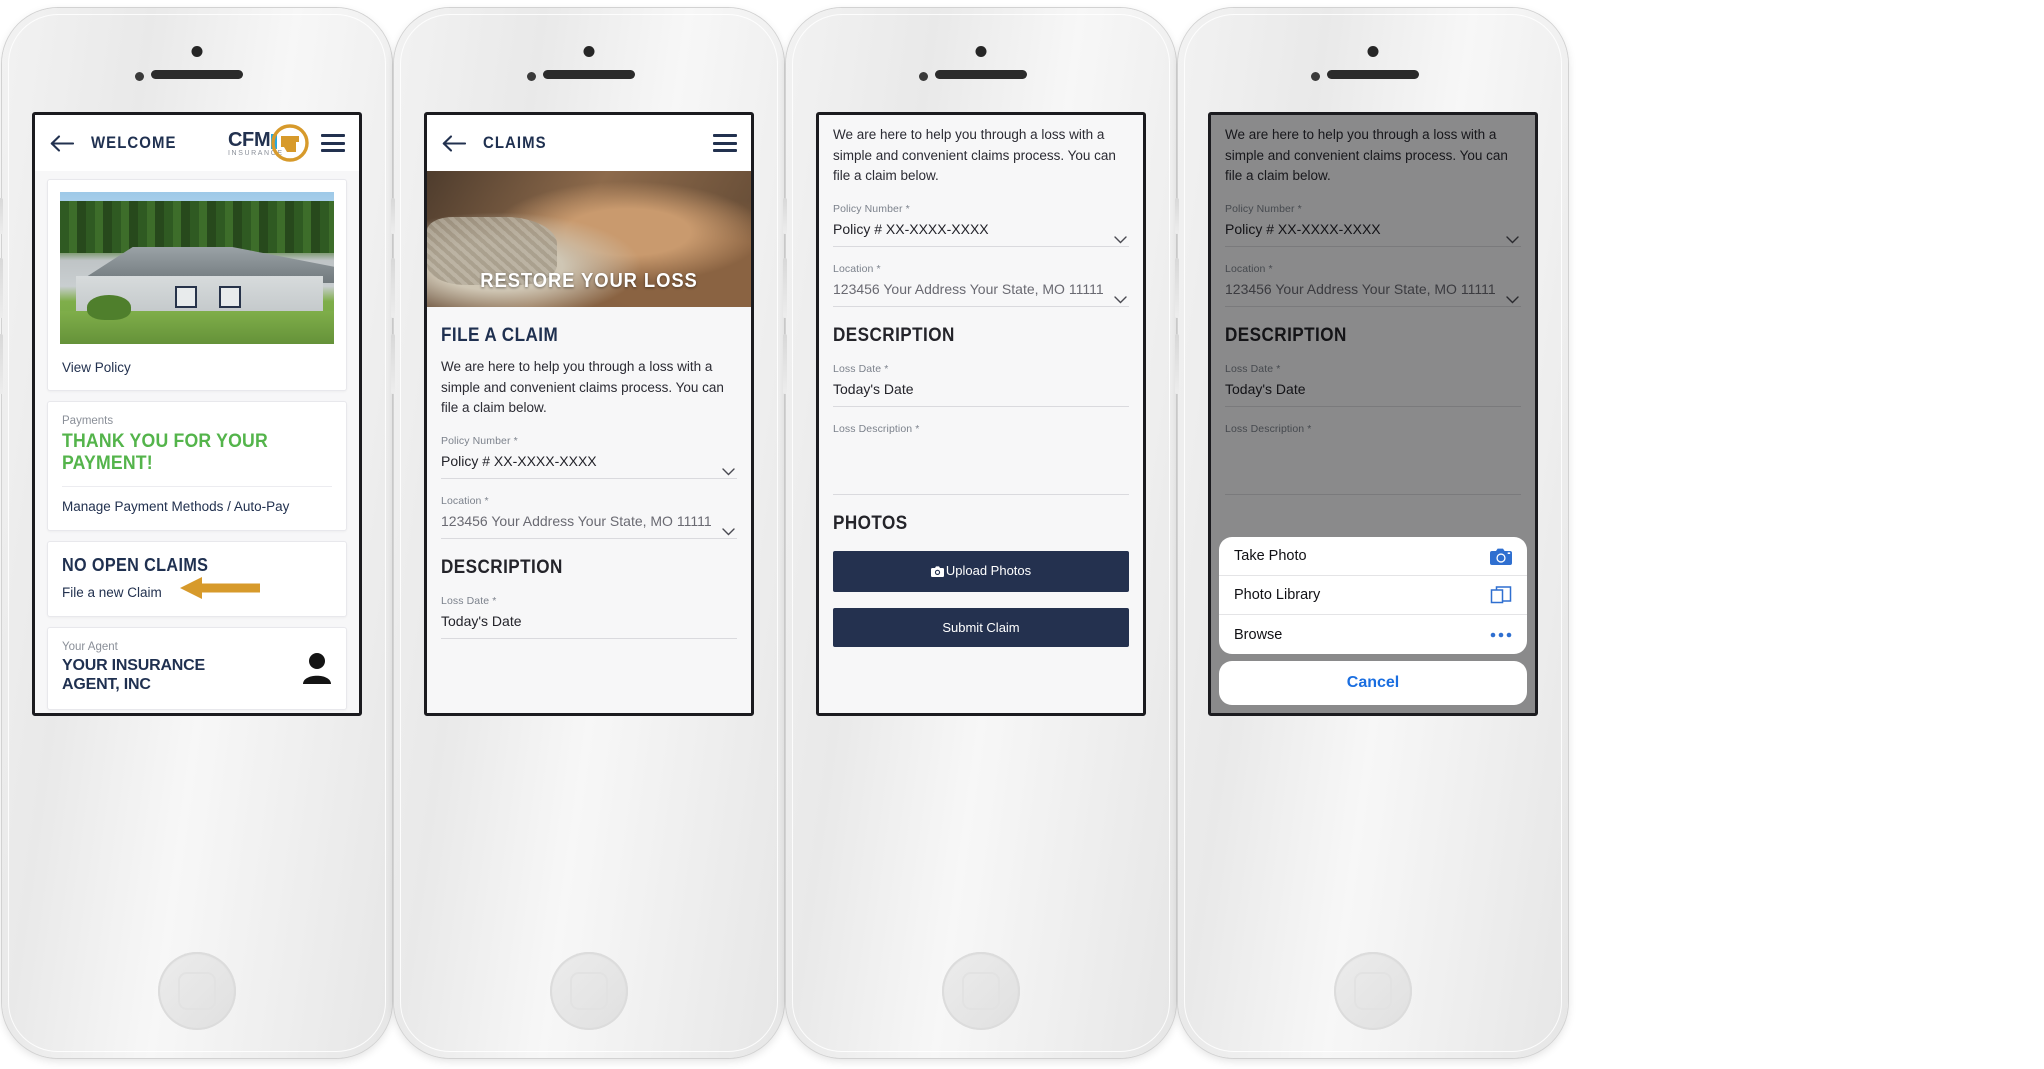 This screenshot has height=1069, width=2044. Describe the element at coordinates (175, 506) in the screenshot. I see `manage-payment-methods-link: Manage Payment Methods / Auto-Pay` at that location.